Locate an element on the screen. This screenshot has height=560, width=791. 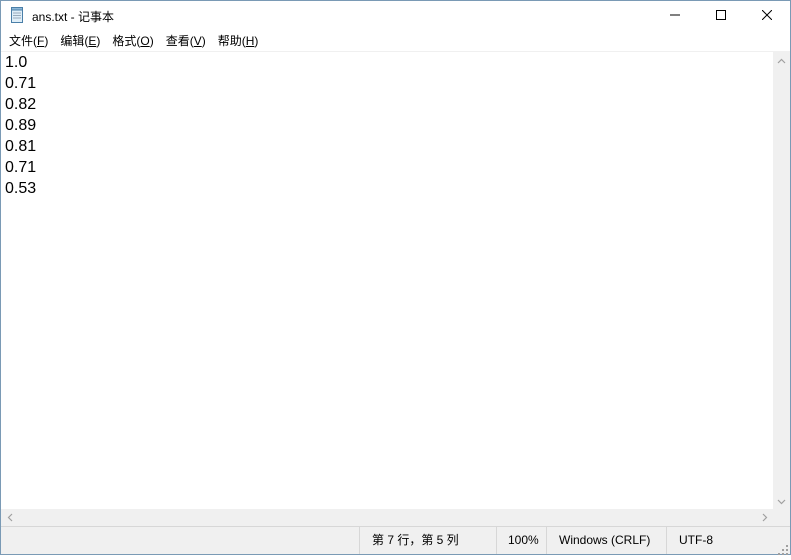
scroll-left-button is located at coordinates (9, 517).